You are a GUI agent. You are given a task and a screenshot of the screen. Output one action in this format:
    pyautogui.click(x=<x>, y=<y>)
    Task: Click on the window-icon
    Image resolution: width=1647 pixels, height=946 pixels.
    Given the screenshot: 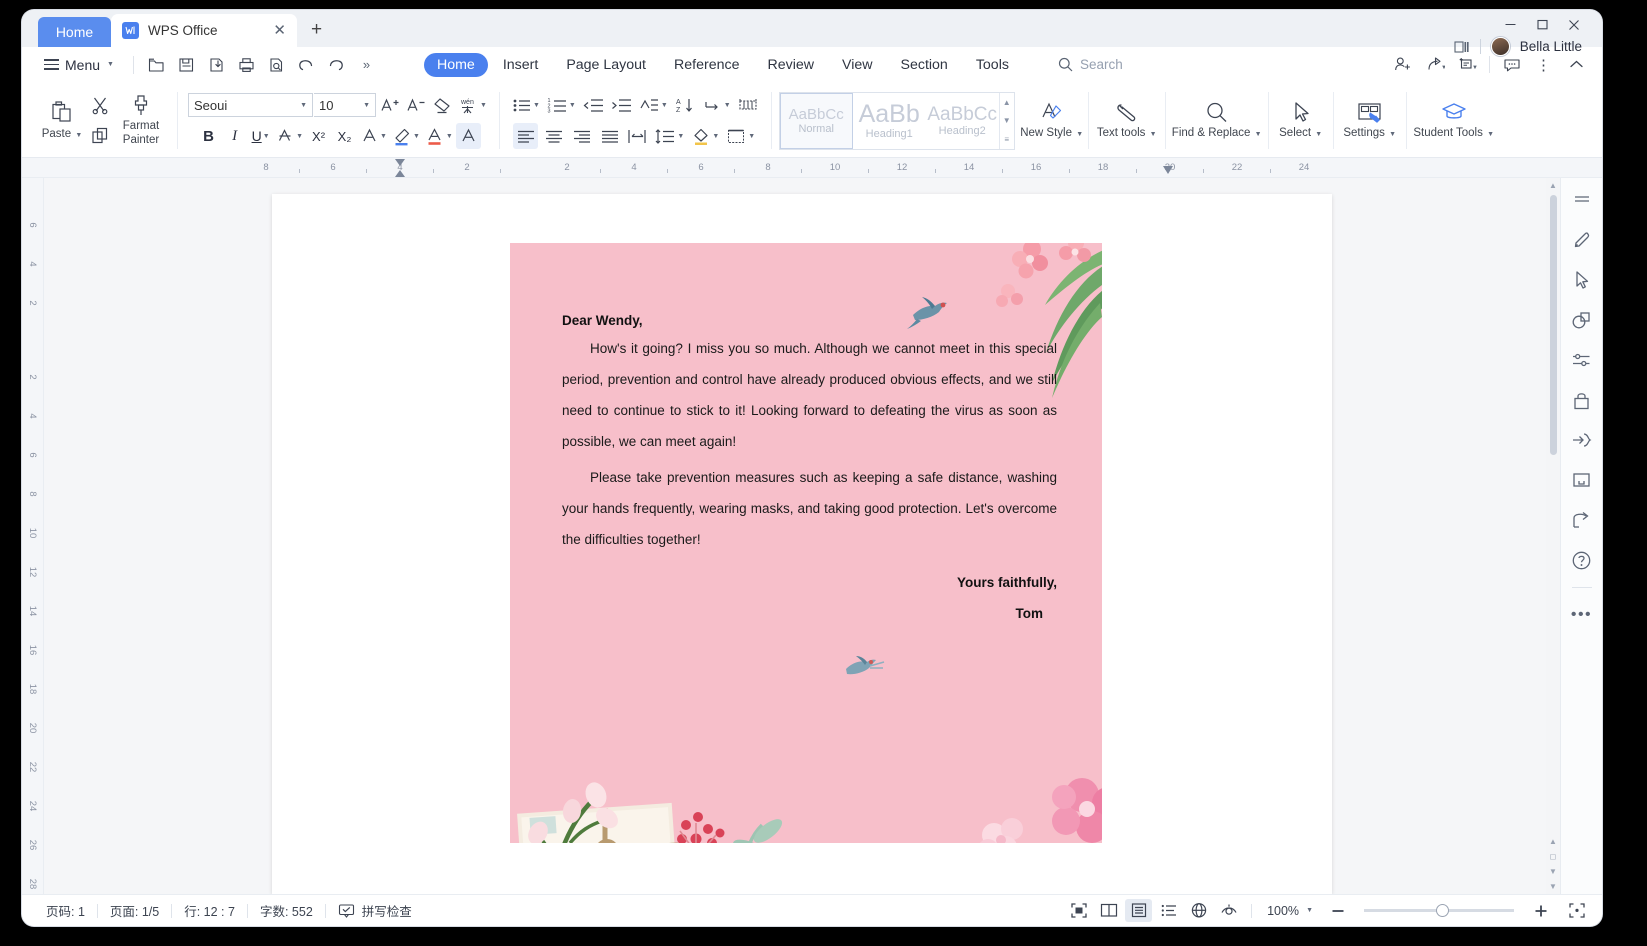 What is the action you would take?
    pyautogui.click(x=1582, y=480)
    